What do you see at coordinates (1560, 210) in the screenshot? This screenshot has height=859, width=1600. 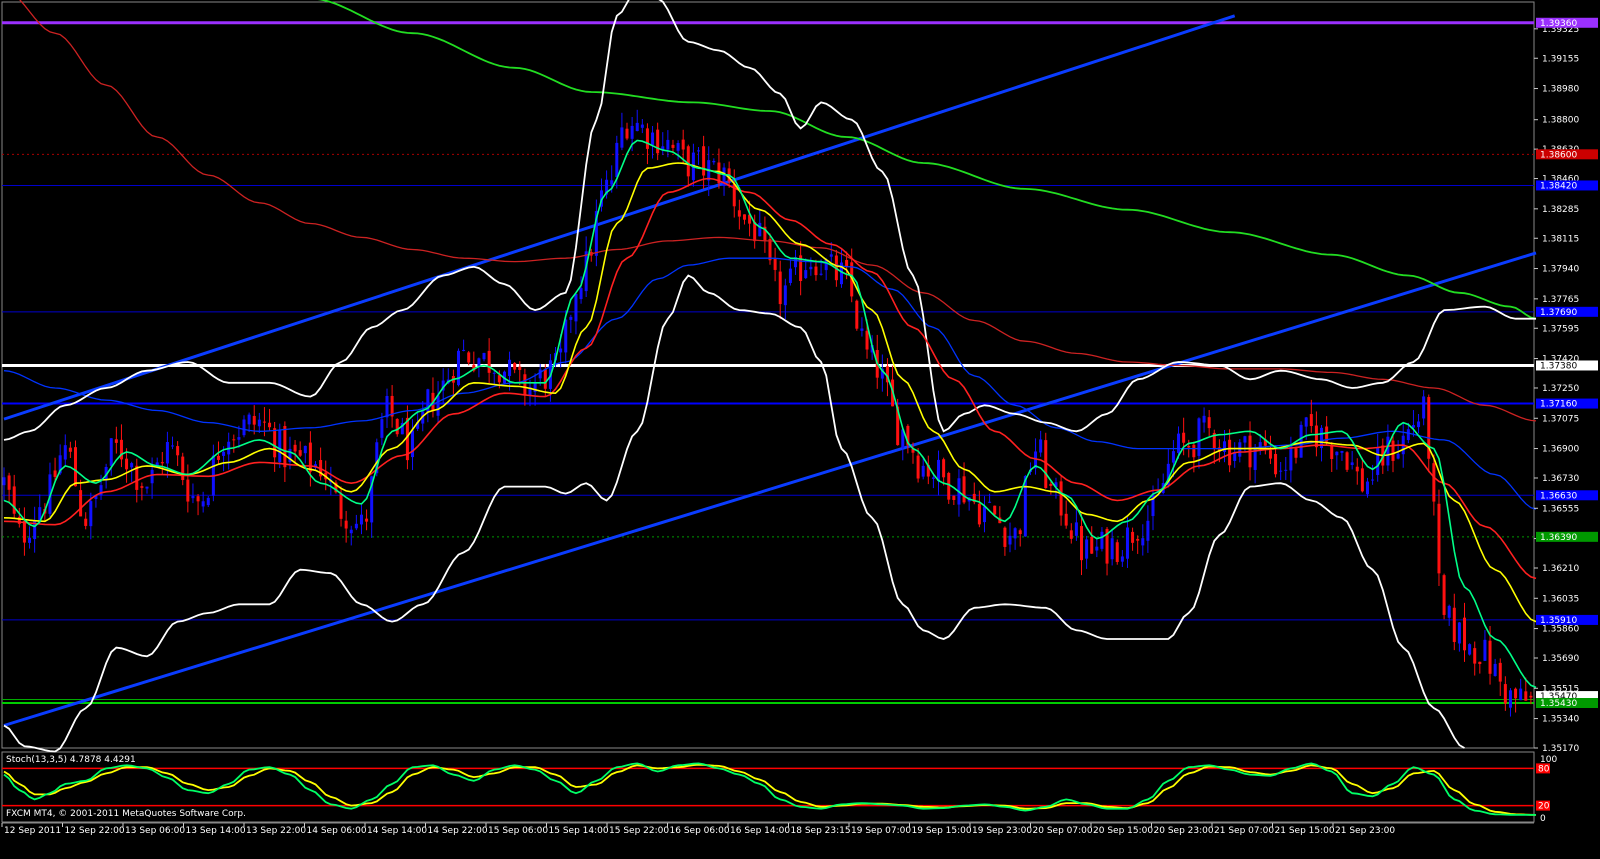 I see `price-tick-label-6: 1.38285` at bounding box center [1560, 210].